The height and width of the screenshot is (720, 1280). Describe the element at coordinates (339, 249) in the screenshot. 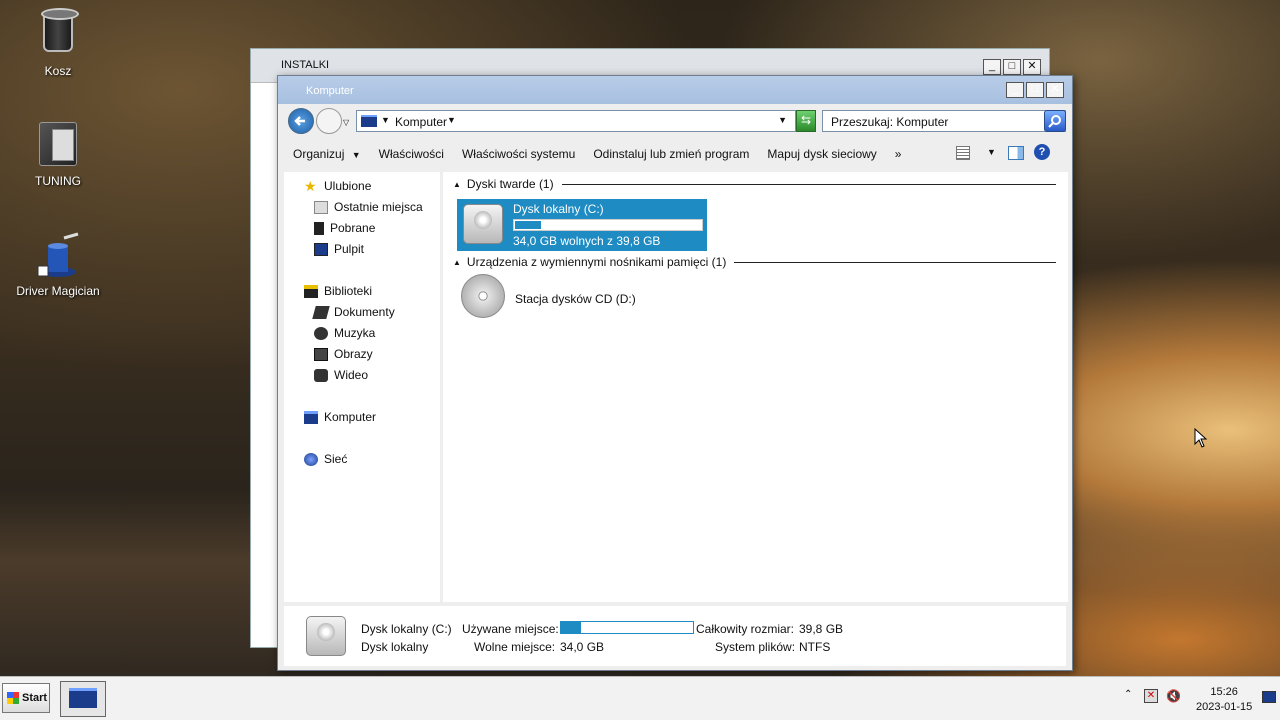

I see `nav-item-desktop: Pulpit` at that location.